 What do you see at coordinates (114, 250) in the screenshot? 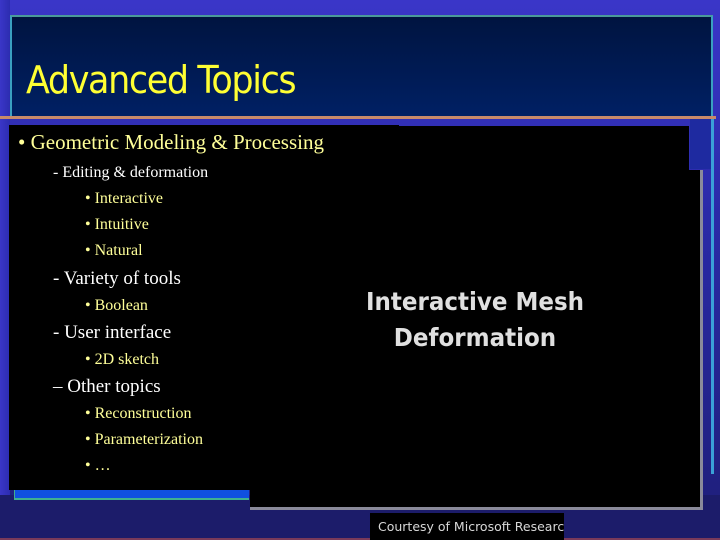
I see `list-item: • Natural` at bounding box center [114, 250].